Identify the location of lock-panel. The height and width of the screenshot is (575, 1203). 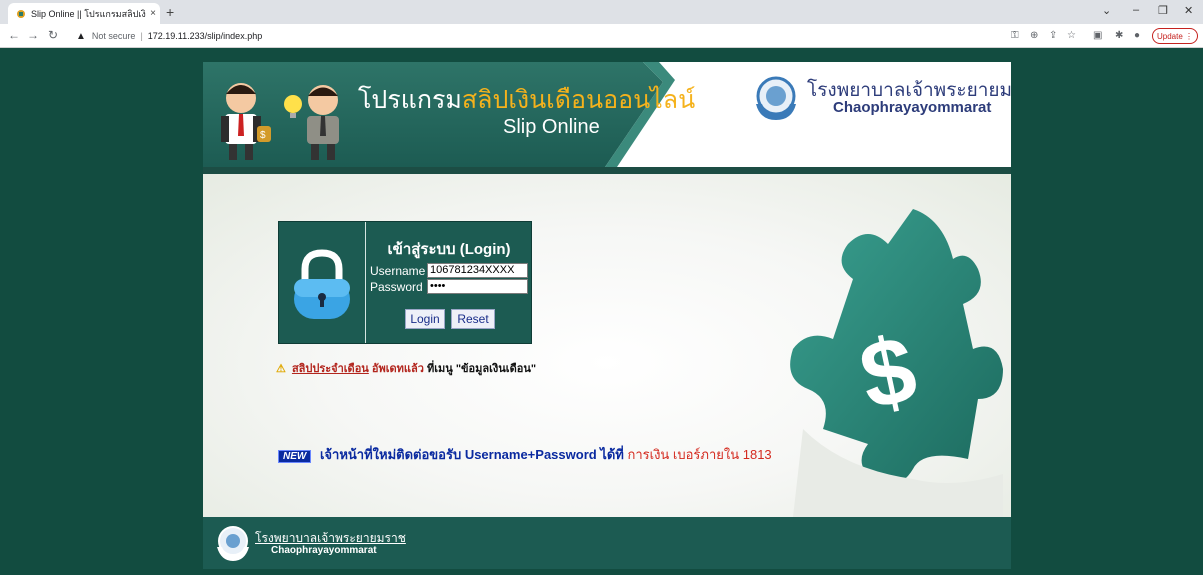
(322, 282).